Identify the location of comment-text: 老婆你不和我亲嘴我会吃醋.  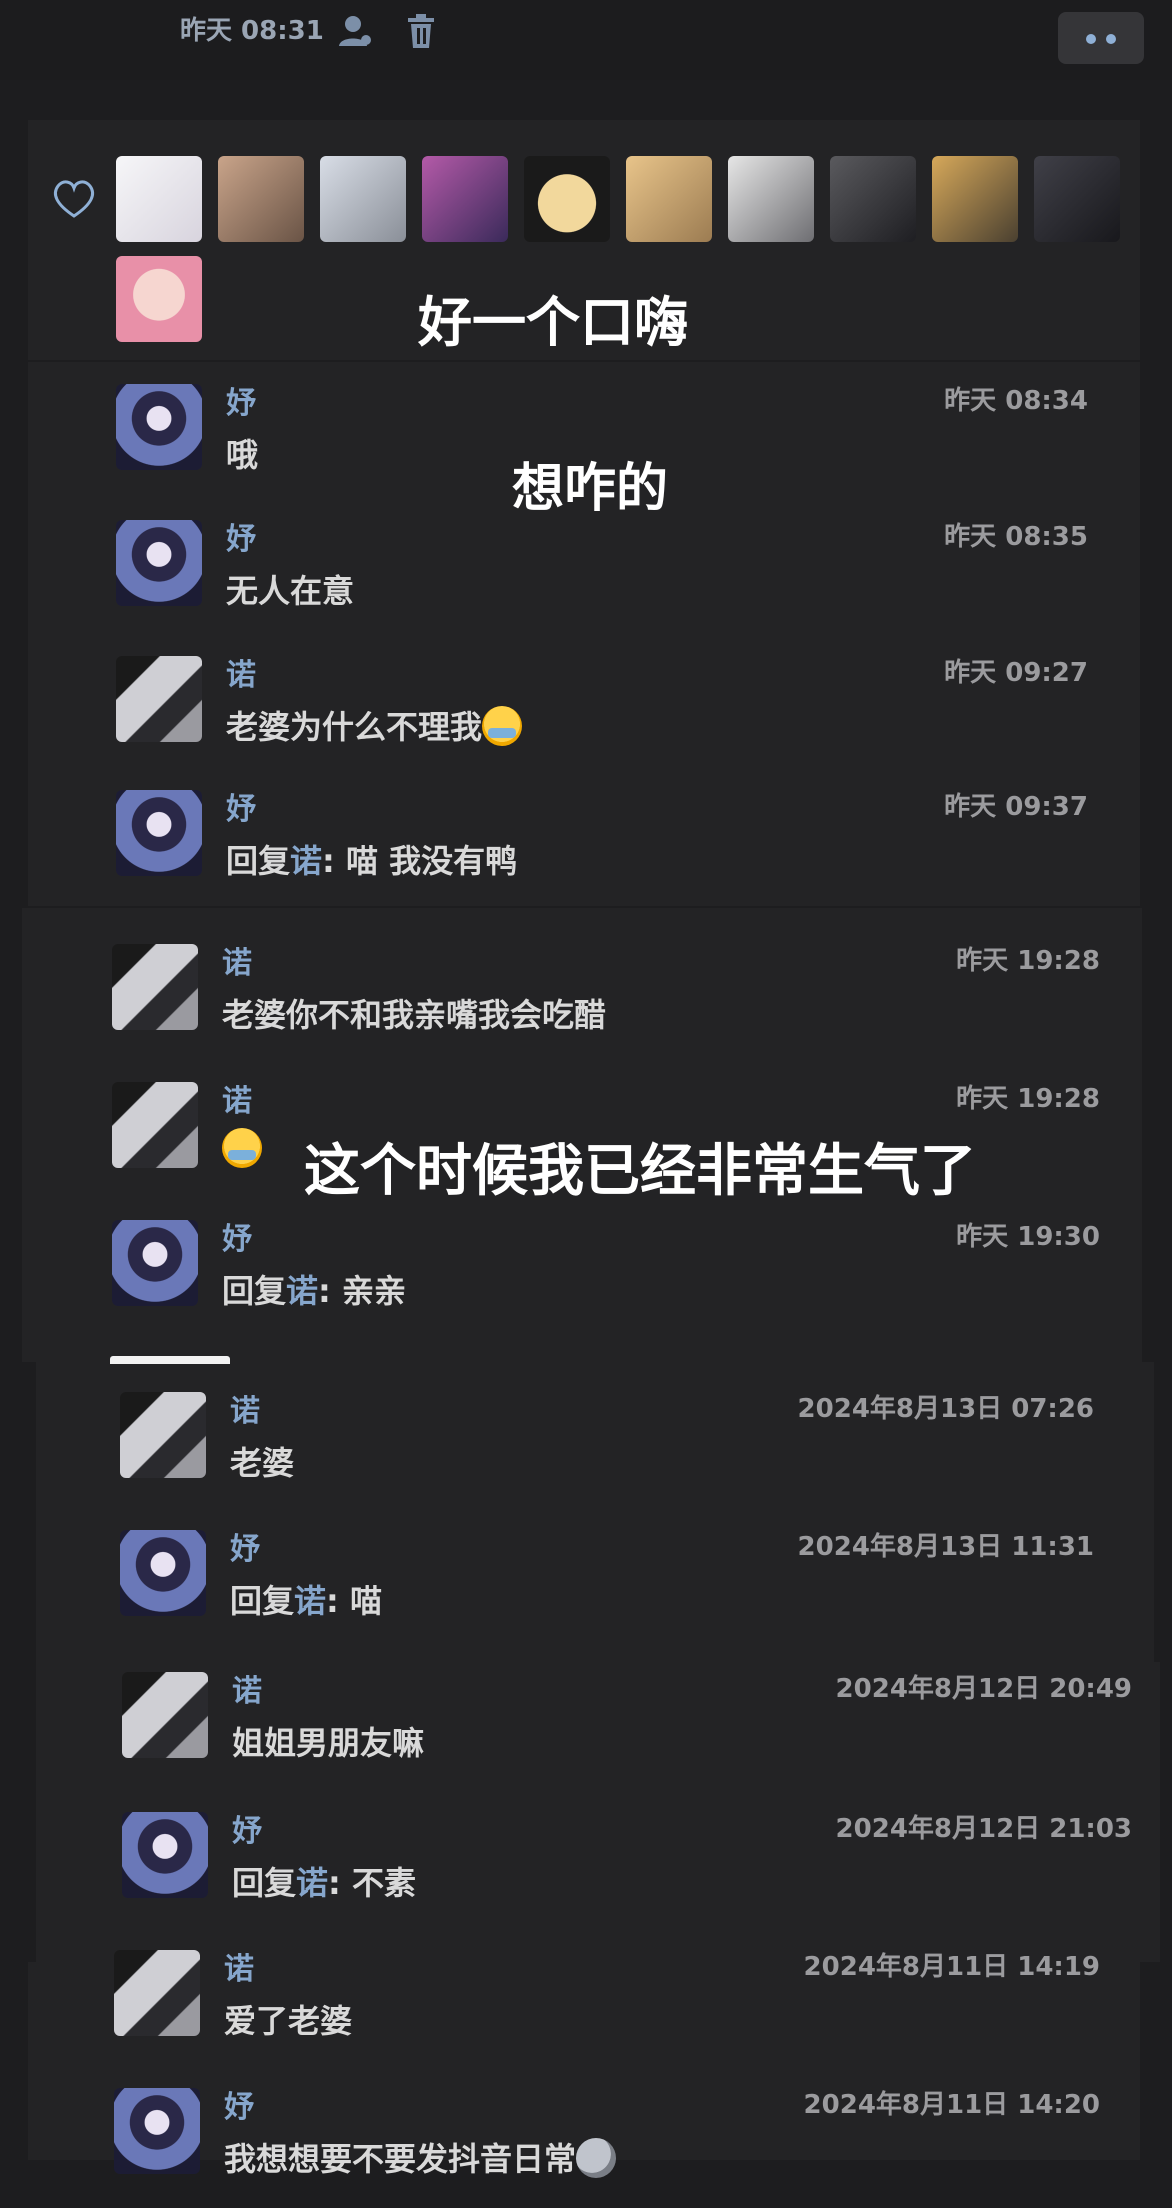
(414, 1013).